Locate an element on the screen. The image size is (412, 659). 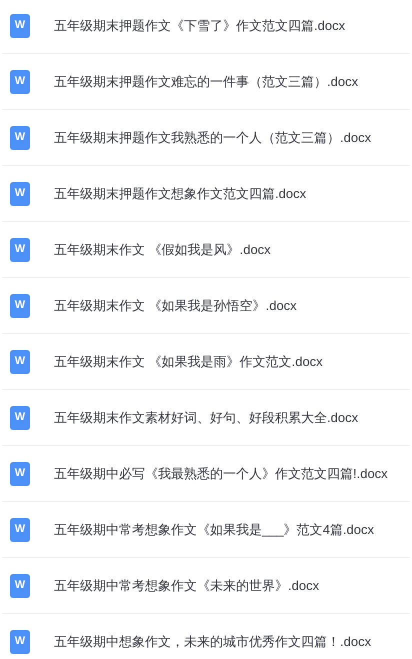
file-name: 五年级期中必写《我最熟悉的一个人》作文范文四篇!.docx is located at coordinates (221, 474).